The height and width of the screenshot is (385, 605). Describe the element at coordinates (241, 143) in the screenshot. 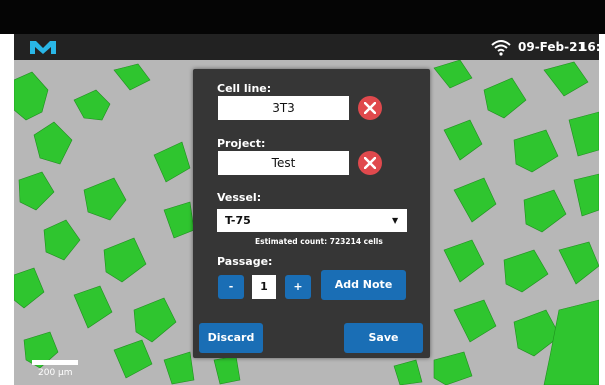

I see `project-label: Project:` at that location.